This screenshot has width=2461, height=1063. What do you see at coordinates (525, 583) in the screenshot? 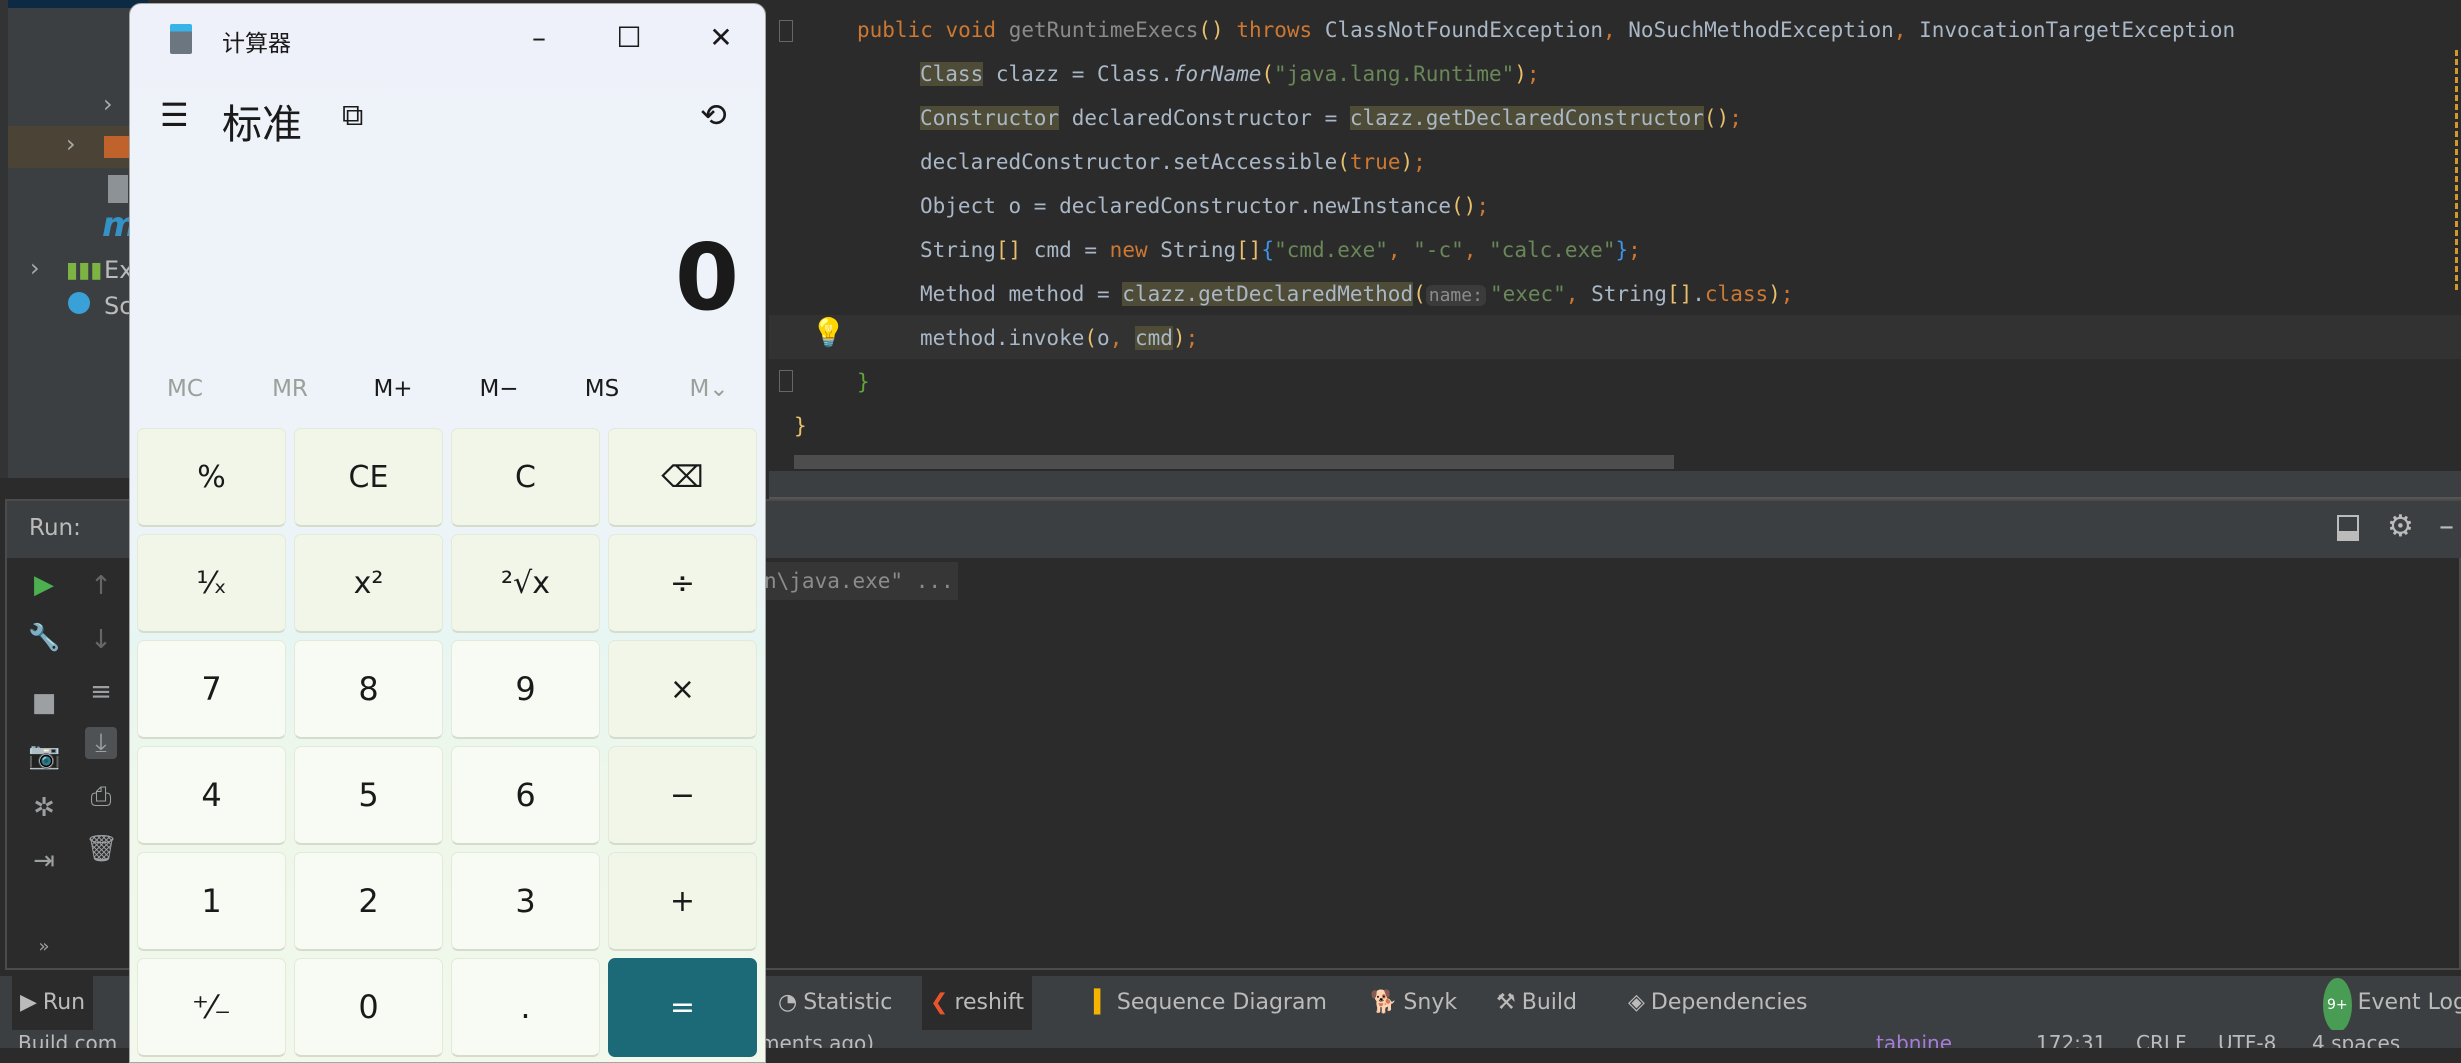
I see `calc-key: ²√x` at bounding box center [525, 583].